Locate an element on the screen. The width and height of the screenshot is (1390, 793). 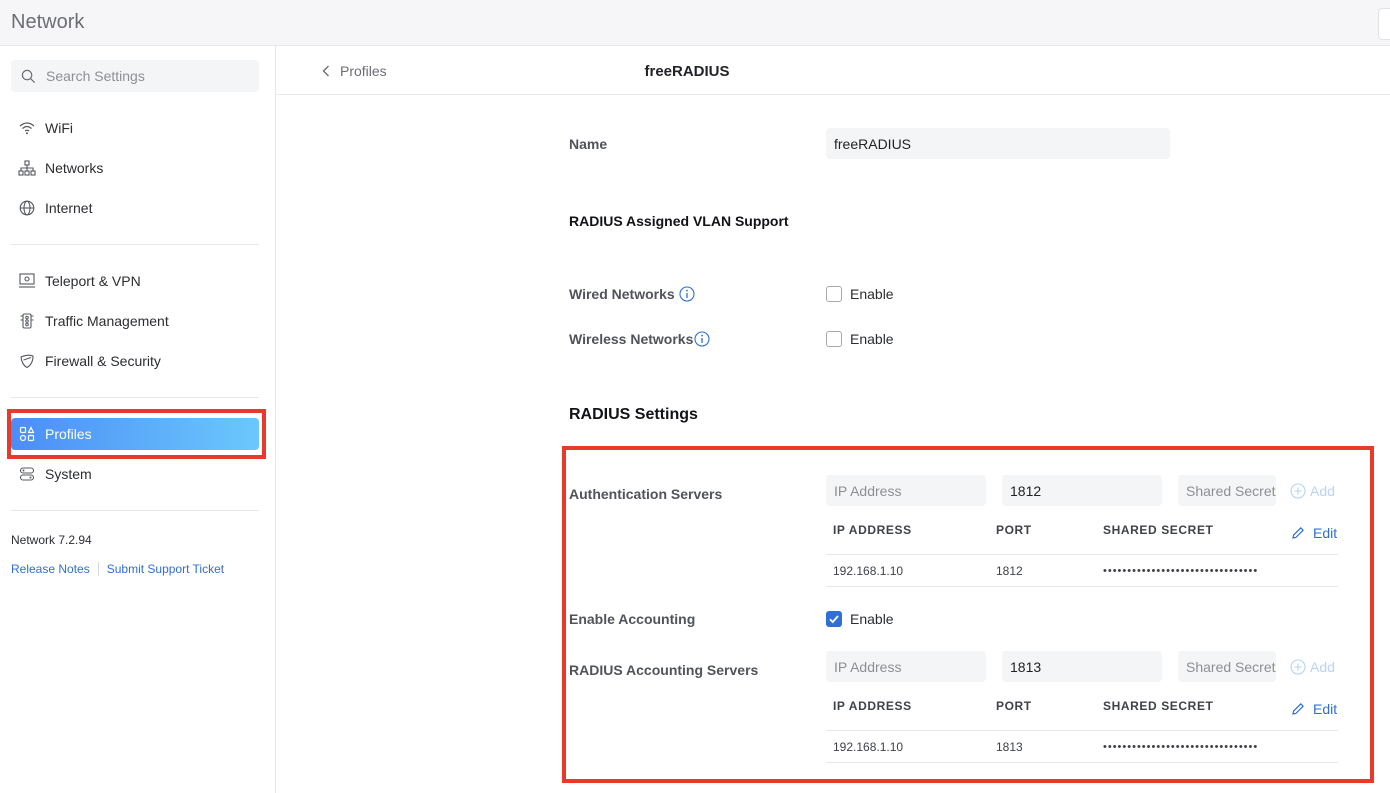
sidebar-item-teleport-vpn: Teleport & VPN is located at coordinates (135, 281).